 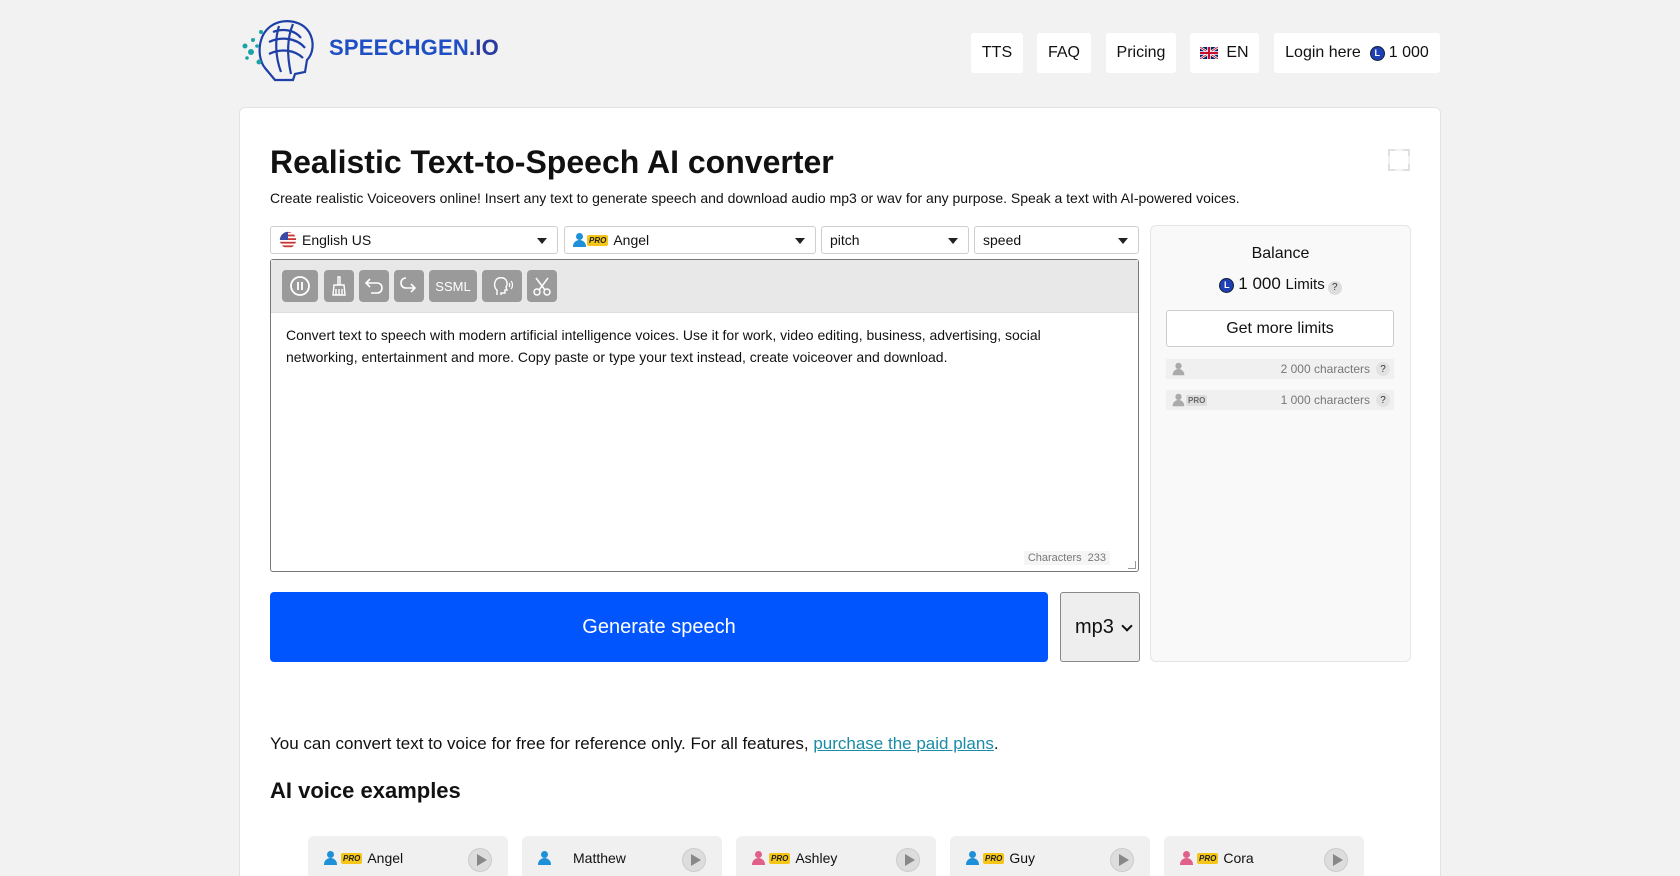 What do you see at coordinates (895, 240) in the screenshot?
I see `pitch-select: pitch` at bounding box center [895, 240].